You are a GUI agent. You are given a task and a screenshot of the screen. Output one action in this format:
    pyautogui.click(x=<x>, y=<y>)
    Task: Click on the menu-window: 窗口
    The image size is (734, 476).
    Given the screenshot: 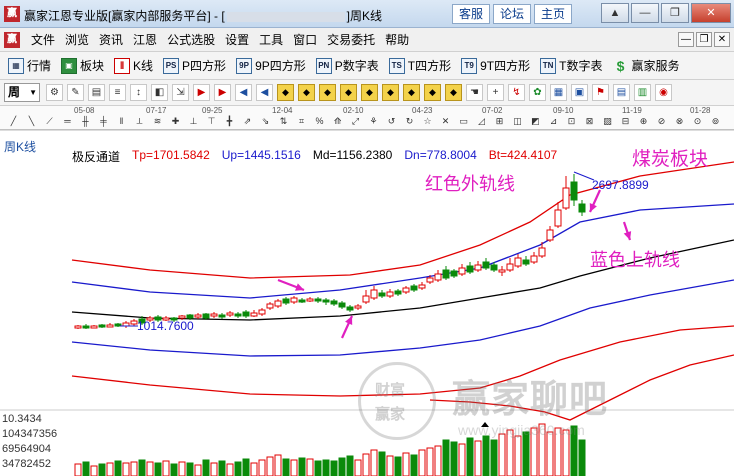 What is the action you would take?
    pyautogui.click(x=305, y=40)
    